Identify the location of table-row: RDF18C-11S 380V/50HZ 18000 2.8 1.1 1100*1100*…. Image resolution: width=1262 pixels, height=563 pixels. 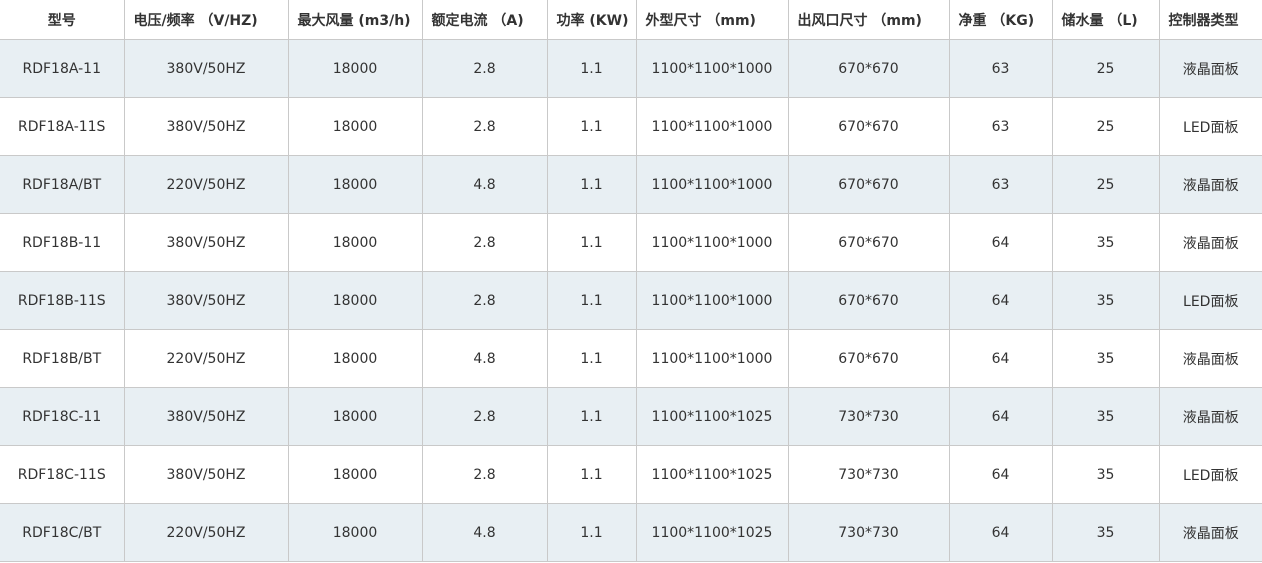
(631, 474).